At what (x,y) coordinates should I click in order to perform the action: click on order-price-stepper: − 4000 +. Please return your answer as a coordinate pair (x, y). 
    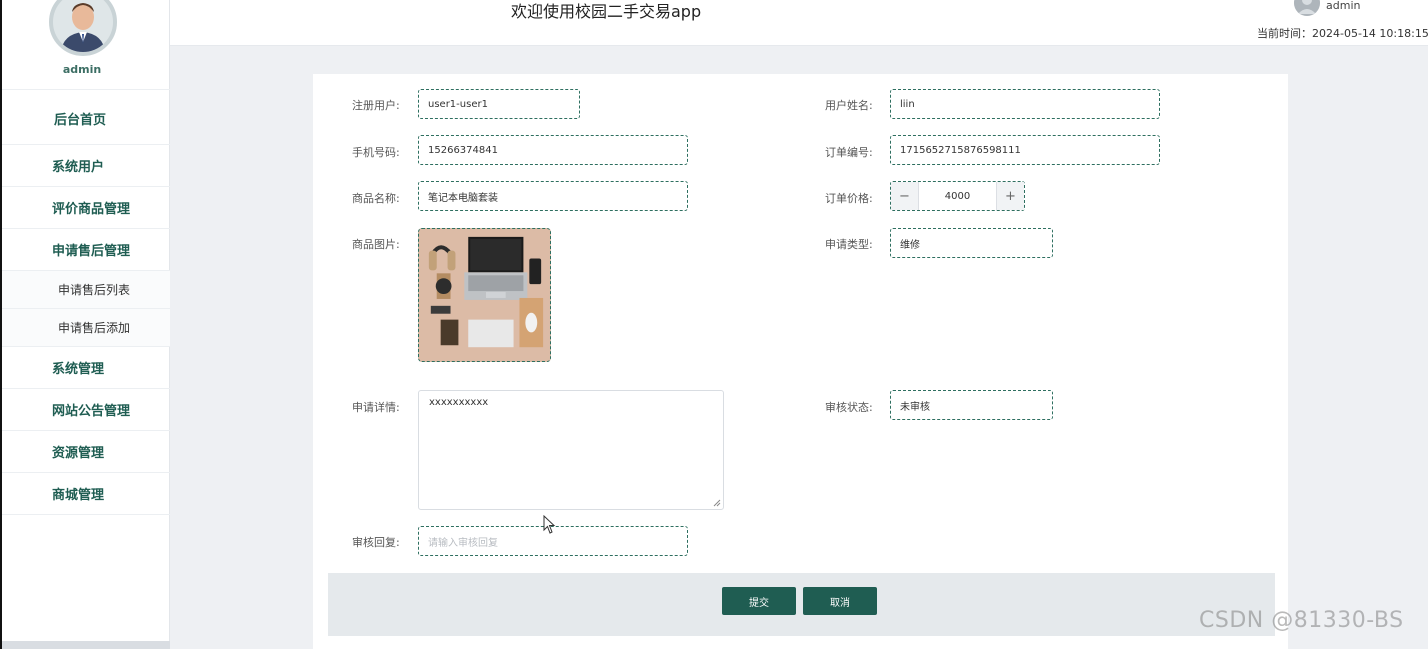
    Looking at the image, I should click on (957, 196).